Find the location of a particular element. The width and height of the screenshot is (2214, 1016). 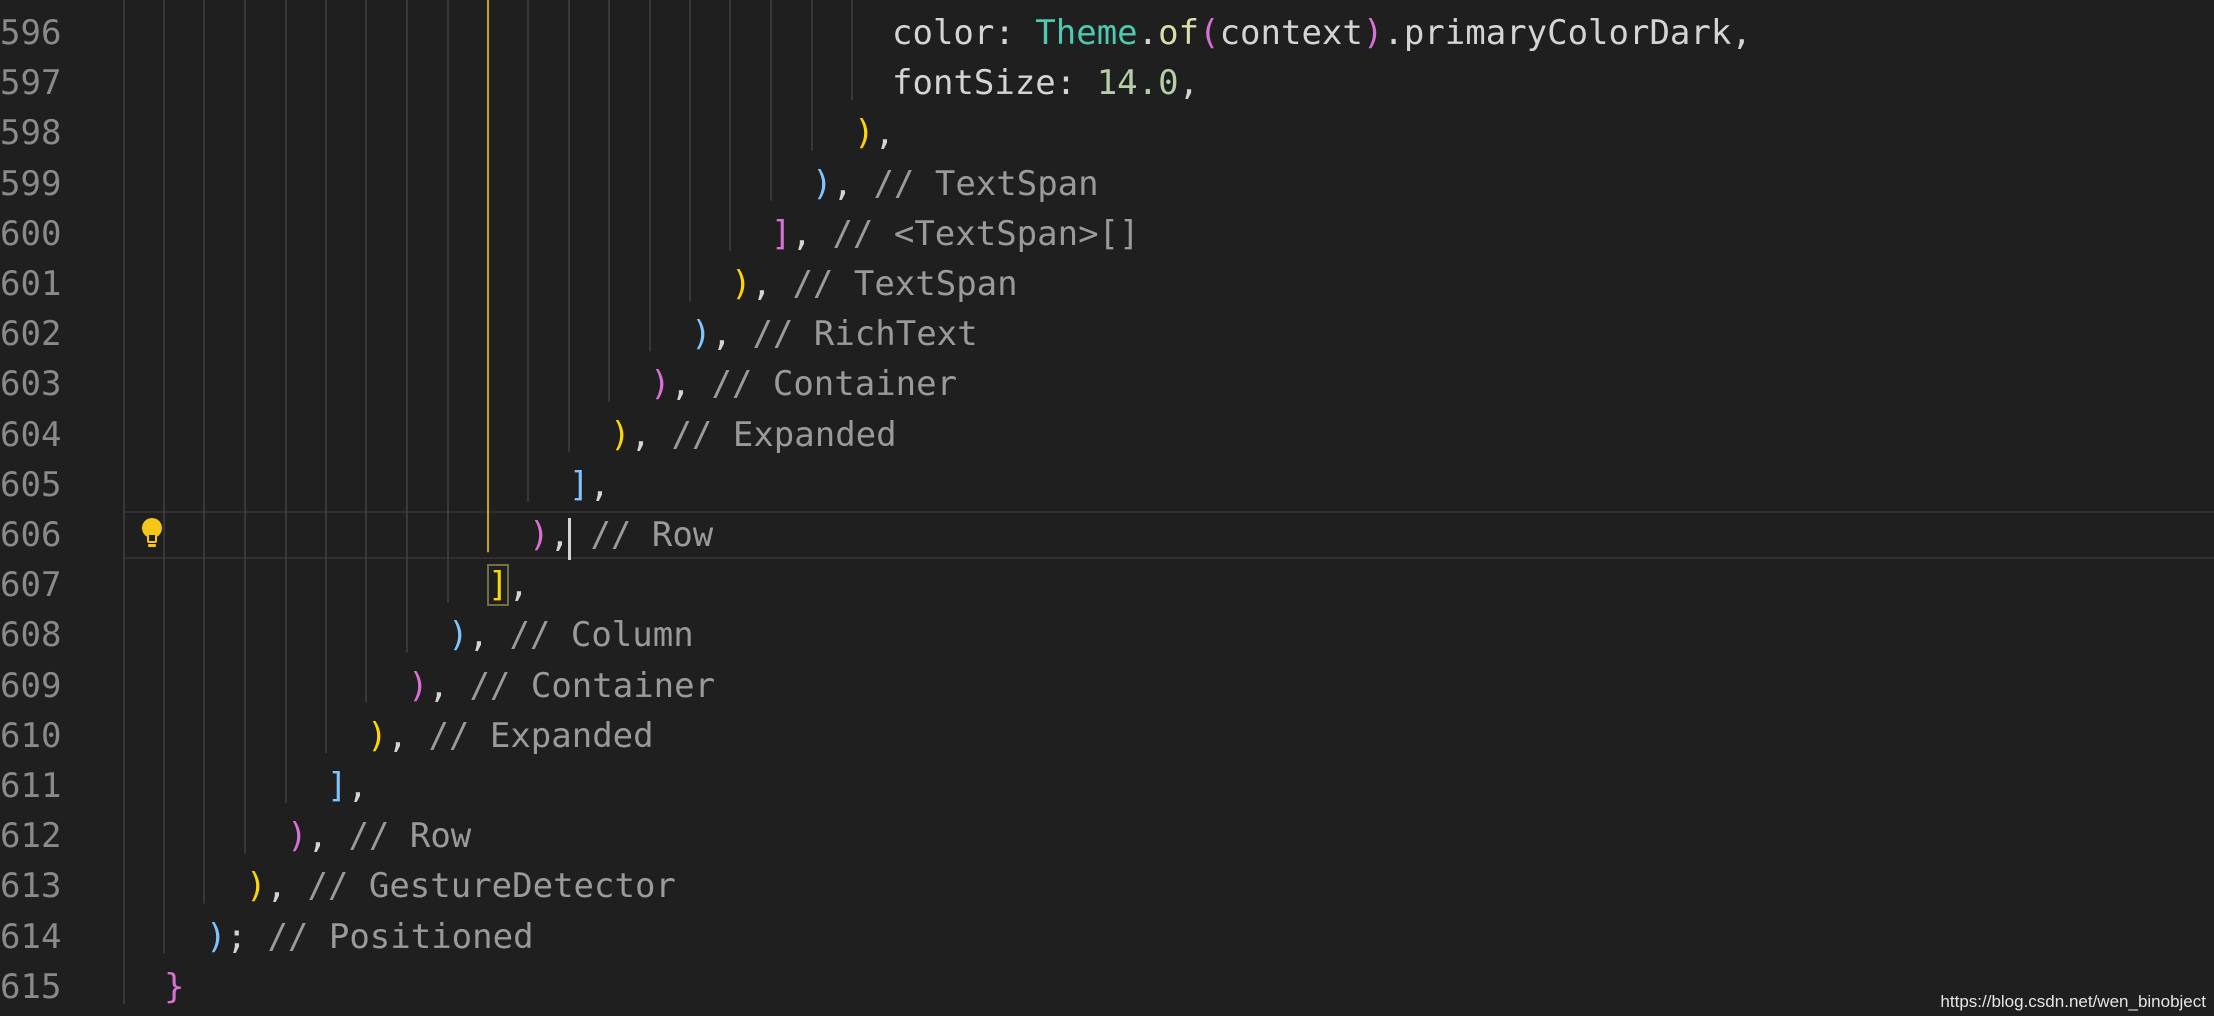

code-line: ), is located at coordinates (874, 133).